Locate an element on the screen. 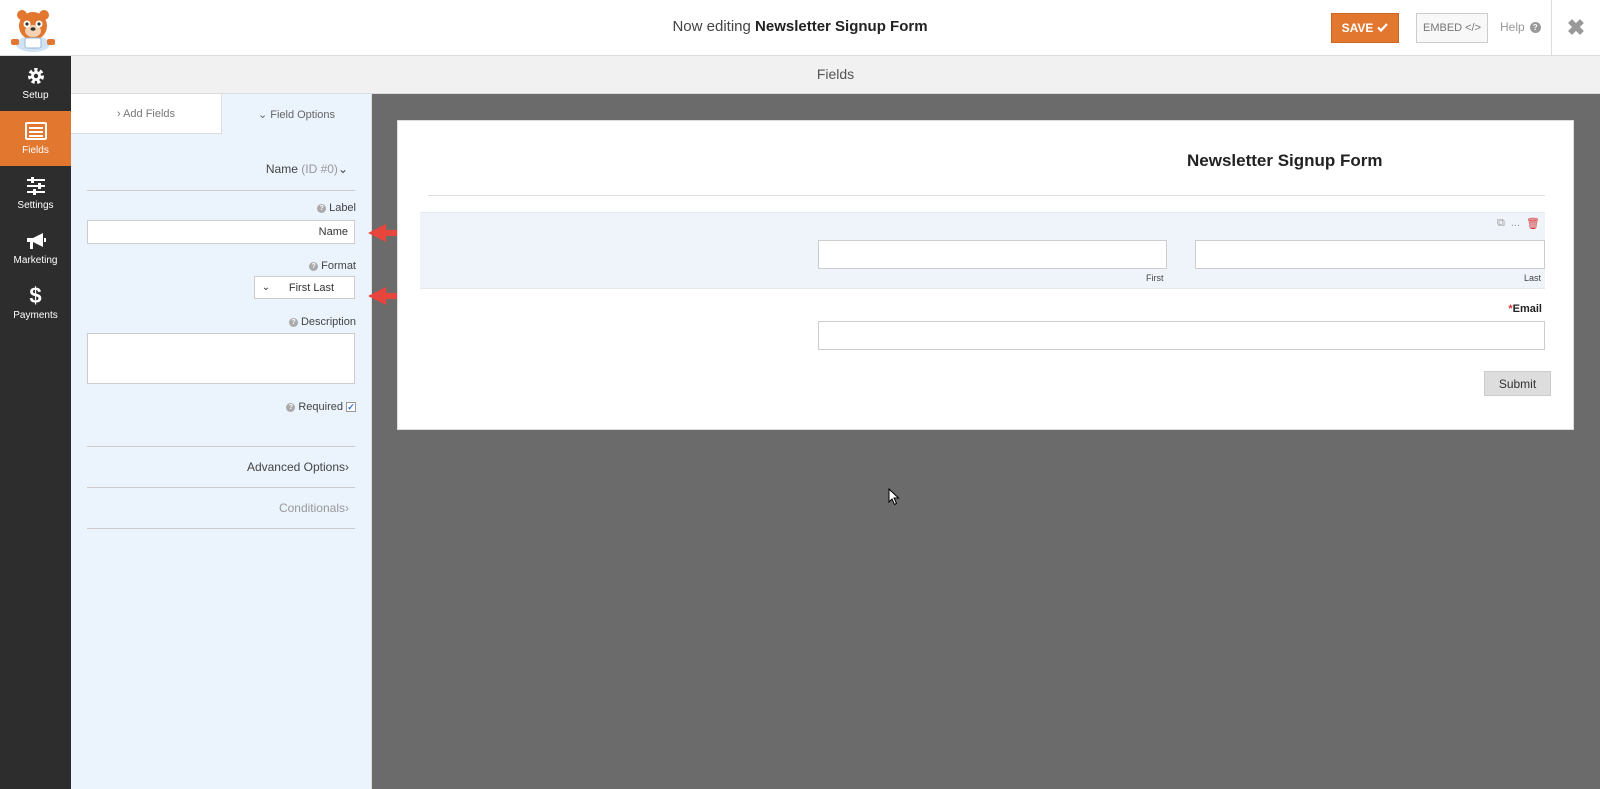 Image resolution: width=1600 pixels, height=789 pixels. field-title-name: Name is located at coordinates (281, 169).